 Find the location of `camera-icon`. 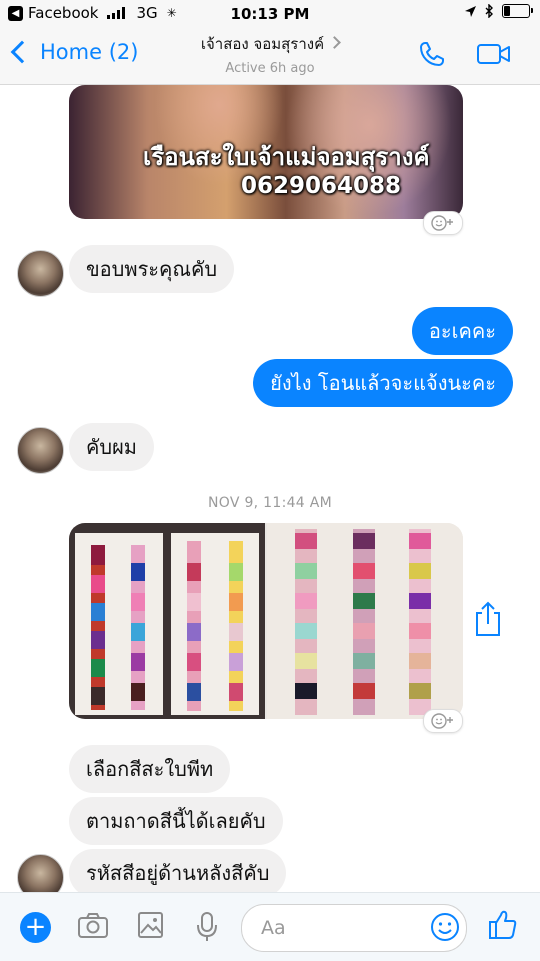

camera-icon is located at coordinates (93, 925).